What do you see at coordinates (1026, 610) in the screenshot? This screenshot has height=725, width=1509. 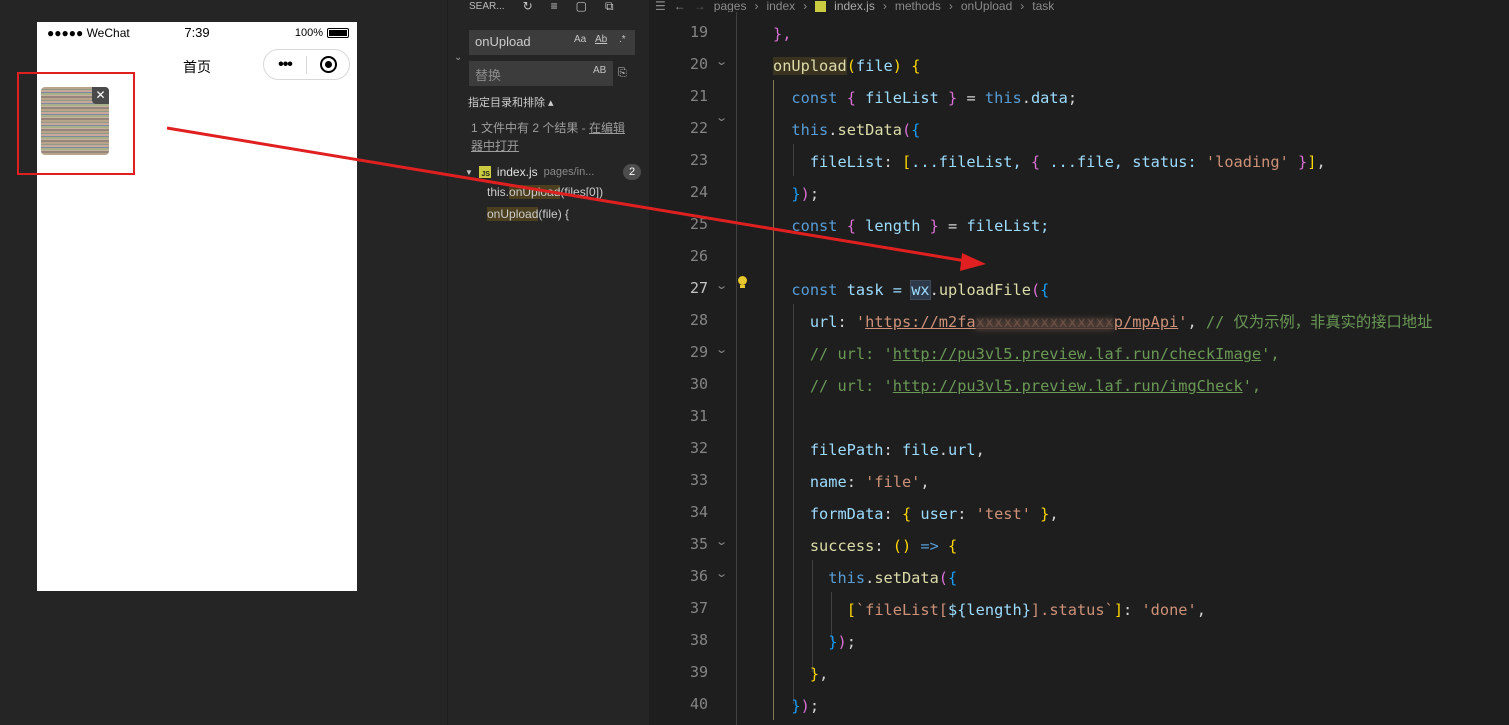 I see `code-line: [`fileList[${length}].status`]: 'done',` at bounding box center [1026, 610].